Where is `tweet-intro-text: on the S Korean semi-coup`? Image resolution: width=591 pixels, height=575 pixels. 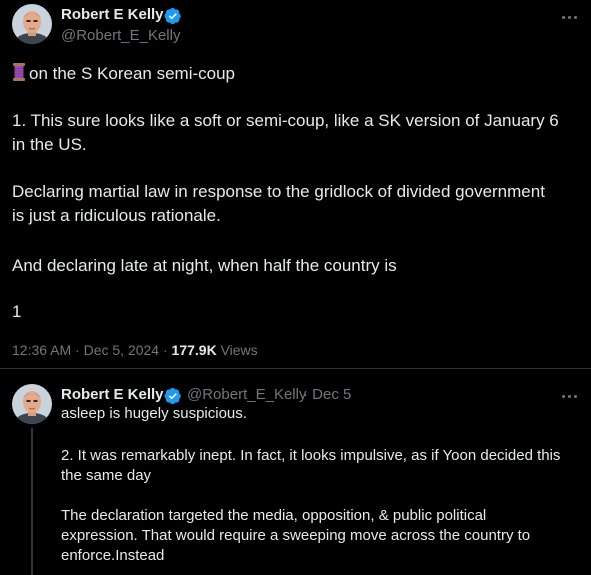 tweet-intro-text: on the S Korean semi-coup is located at coordinates (132, 73).